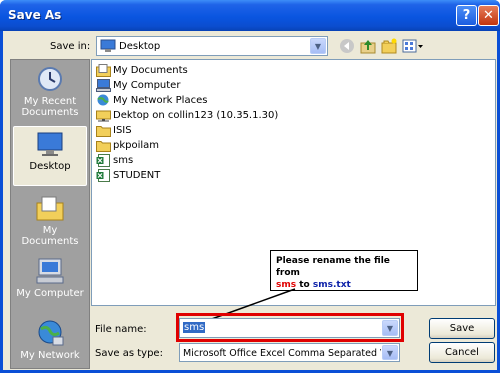  I want to click on back-icon, so click(347, 46).